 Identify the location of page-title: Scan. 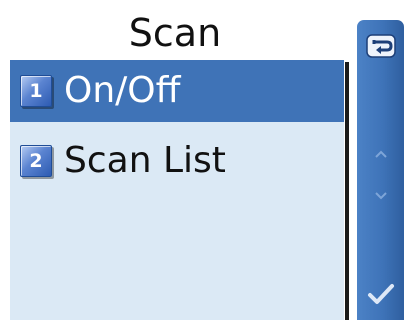
(175, 33).